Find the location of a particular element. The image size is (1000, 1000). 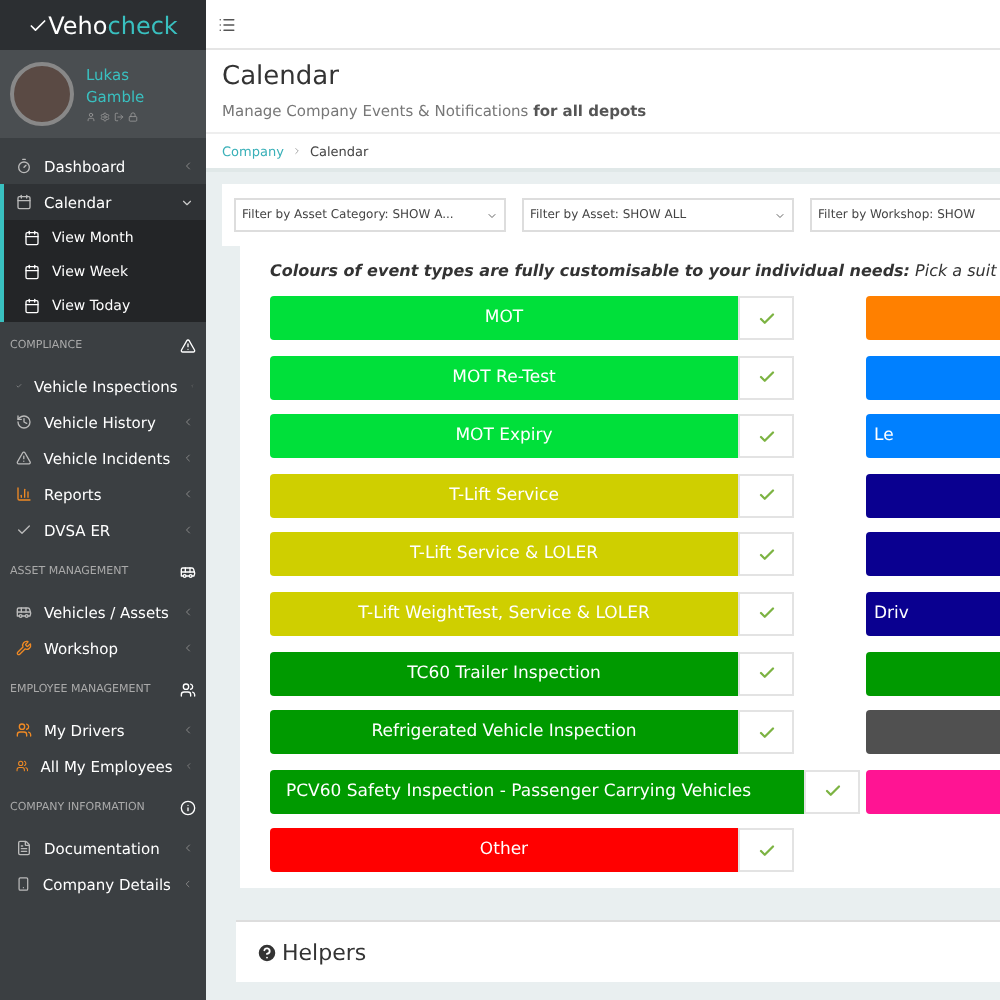

panel-title: Helpers is located at coordinates (324, 952).